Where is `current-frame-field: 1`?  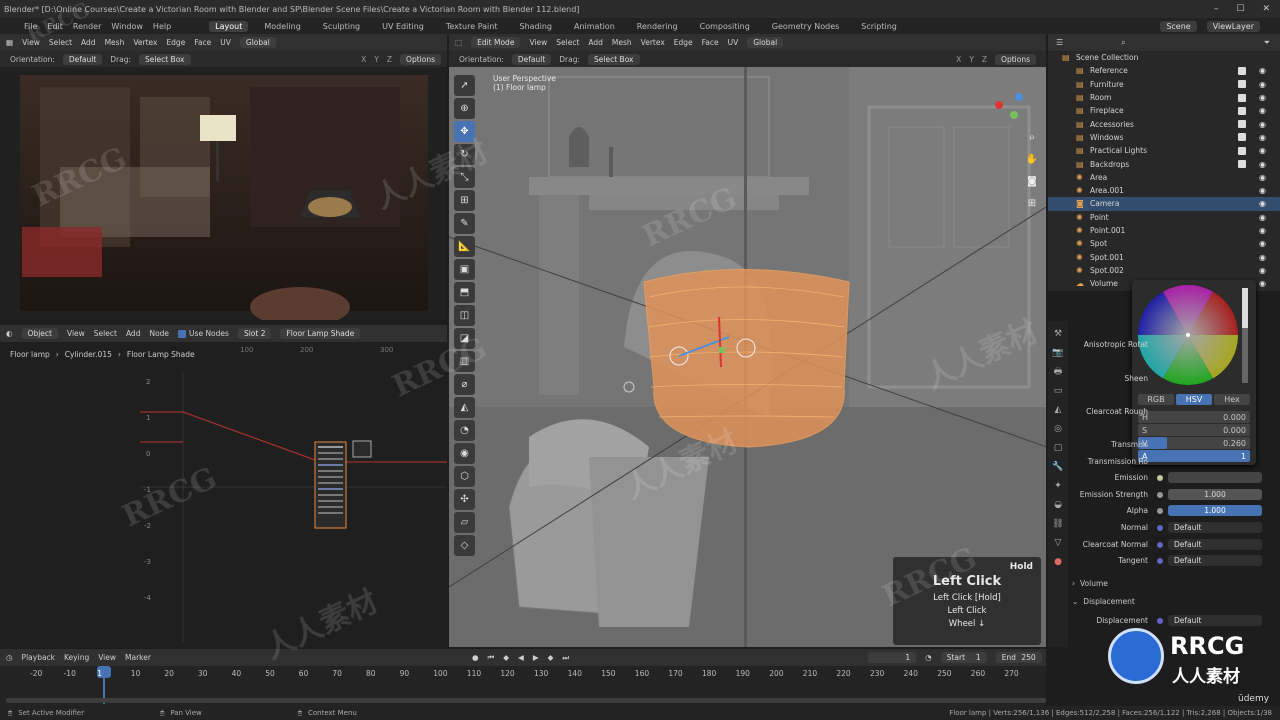
current-frame-field: 1 is located at coordinates (892, 657).